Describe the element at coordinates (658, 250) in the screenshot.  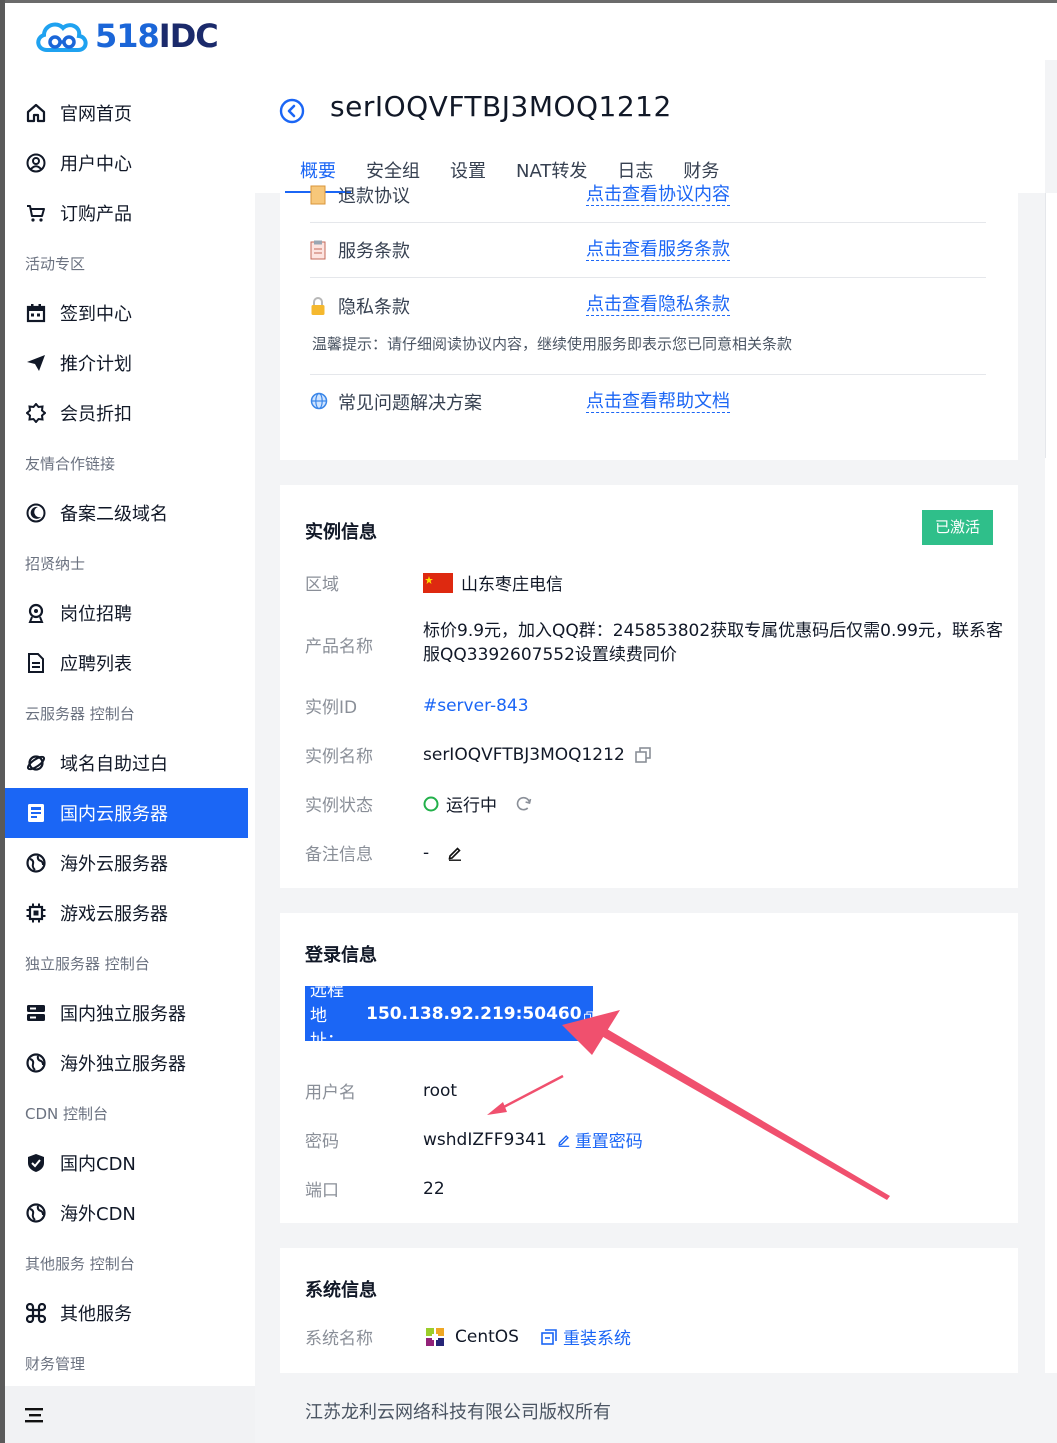
I see `terms-link: 点击查看服务条款` at that location.